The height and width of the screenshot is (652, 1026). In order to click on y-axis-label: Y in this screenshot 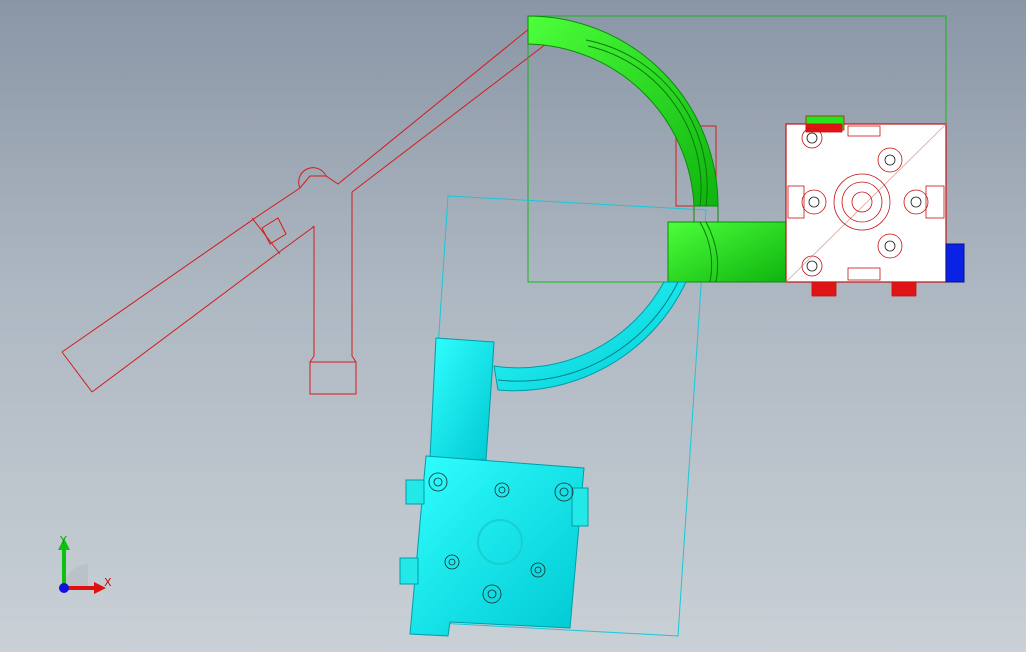, I will do `click(63, 540)`.